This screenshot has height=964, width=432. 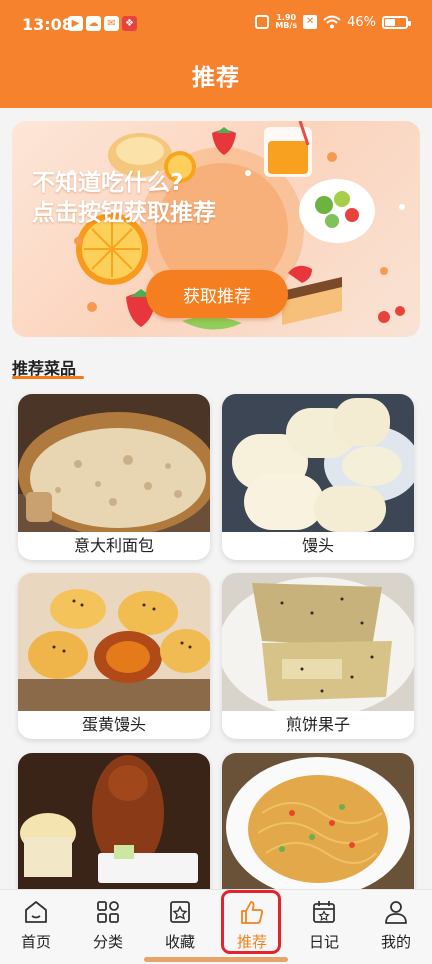 I want to click on bottom-navigation: 首页 分类 收藏 推荐 日记 我的, so click(x=216, y=926).